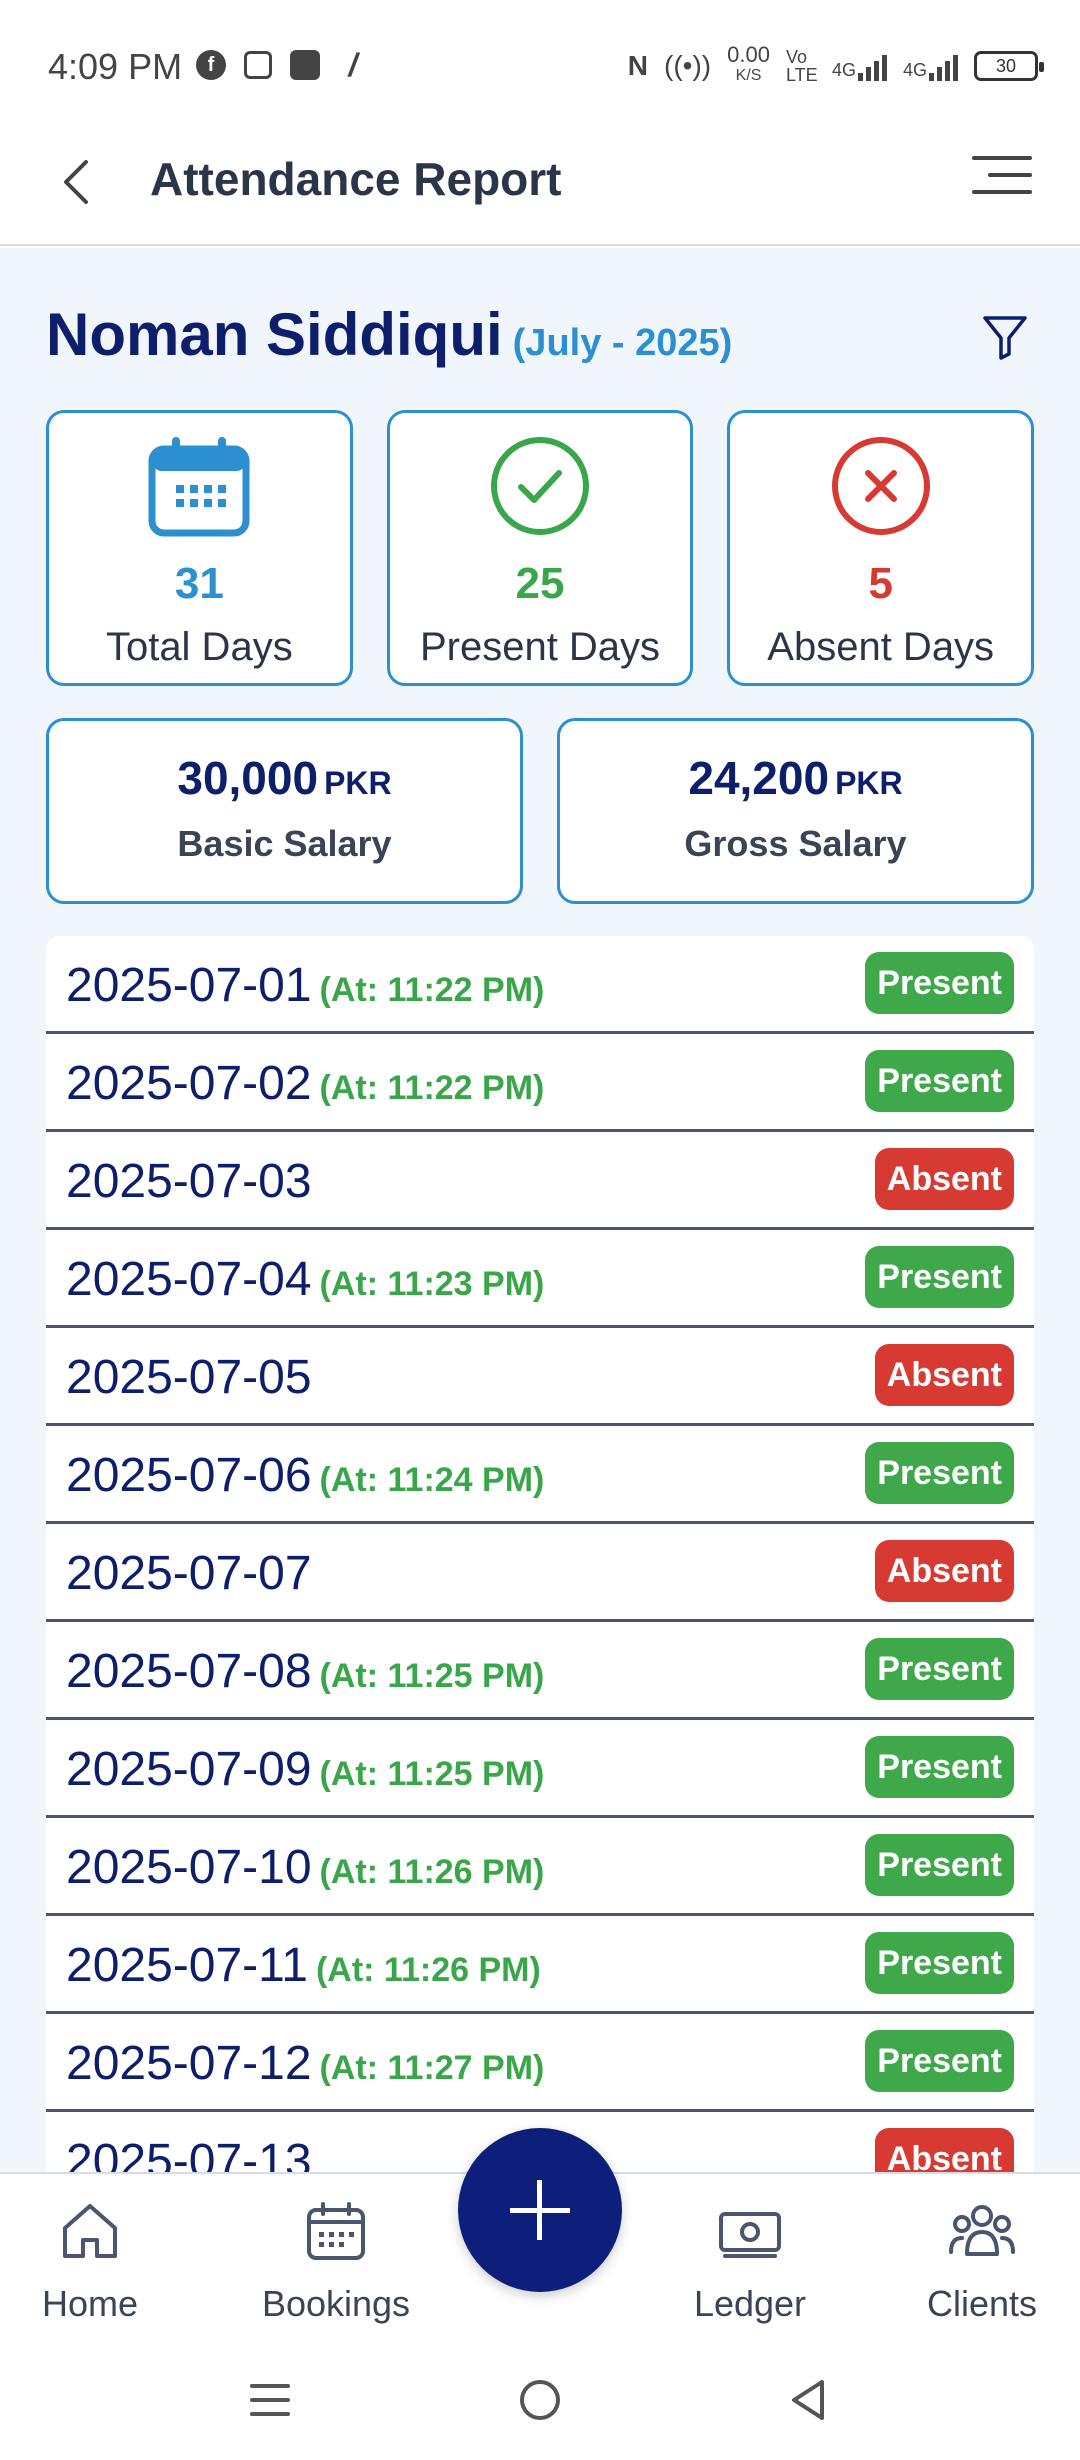  I want to click on record-time: (At: 11:22 PM), so click(432, 990).